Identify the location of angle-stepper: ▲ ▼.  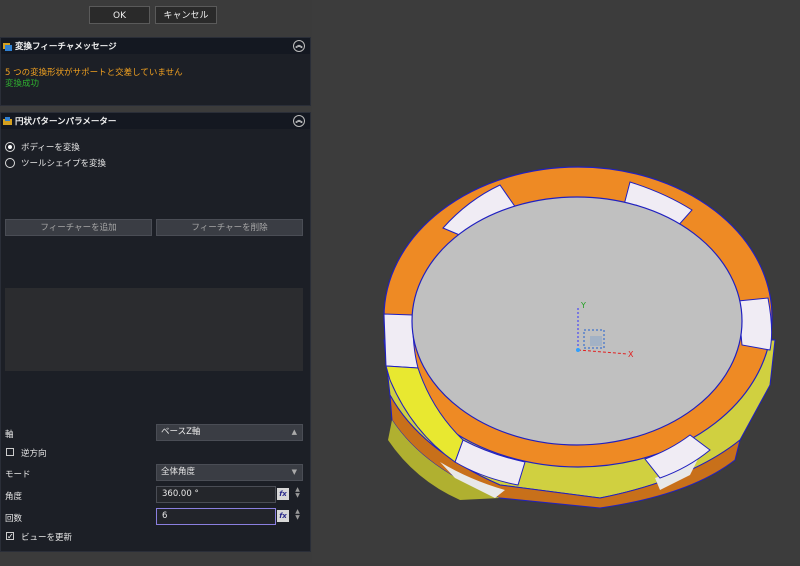
(297, 493).